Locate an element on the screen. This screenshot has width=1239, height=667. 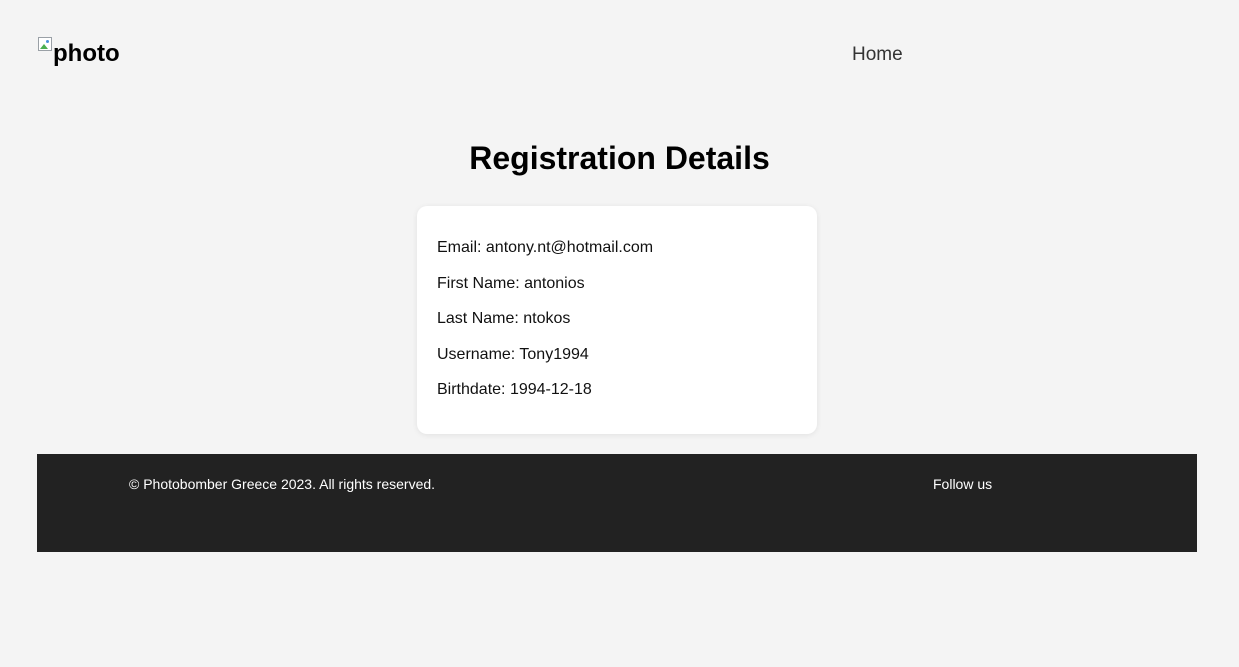
detail-label: Birthdate: is located at coordinates (471, 389).